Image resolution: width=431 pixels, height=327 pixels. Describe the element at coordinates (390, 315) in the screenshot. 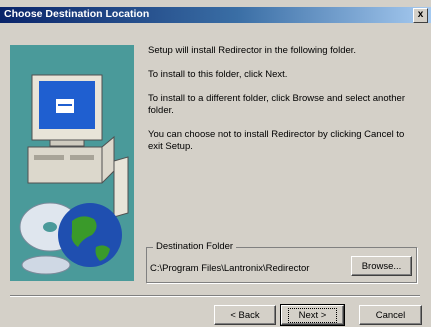

I see `cancel-button: Cancel` at that location.